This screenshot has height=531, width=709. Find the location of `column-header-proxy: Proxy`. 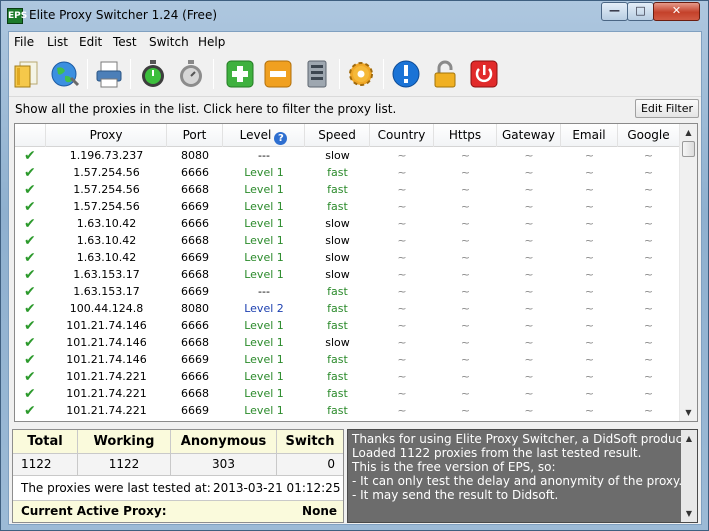

column-header-proxy: Proxy is located at coordinates (106, 135).